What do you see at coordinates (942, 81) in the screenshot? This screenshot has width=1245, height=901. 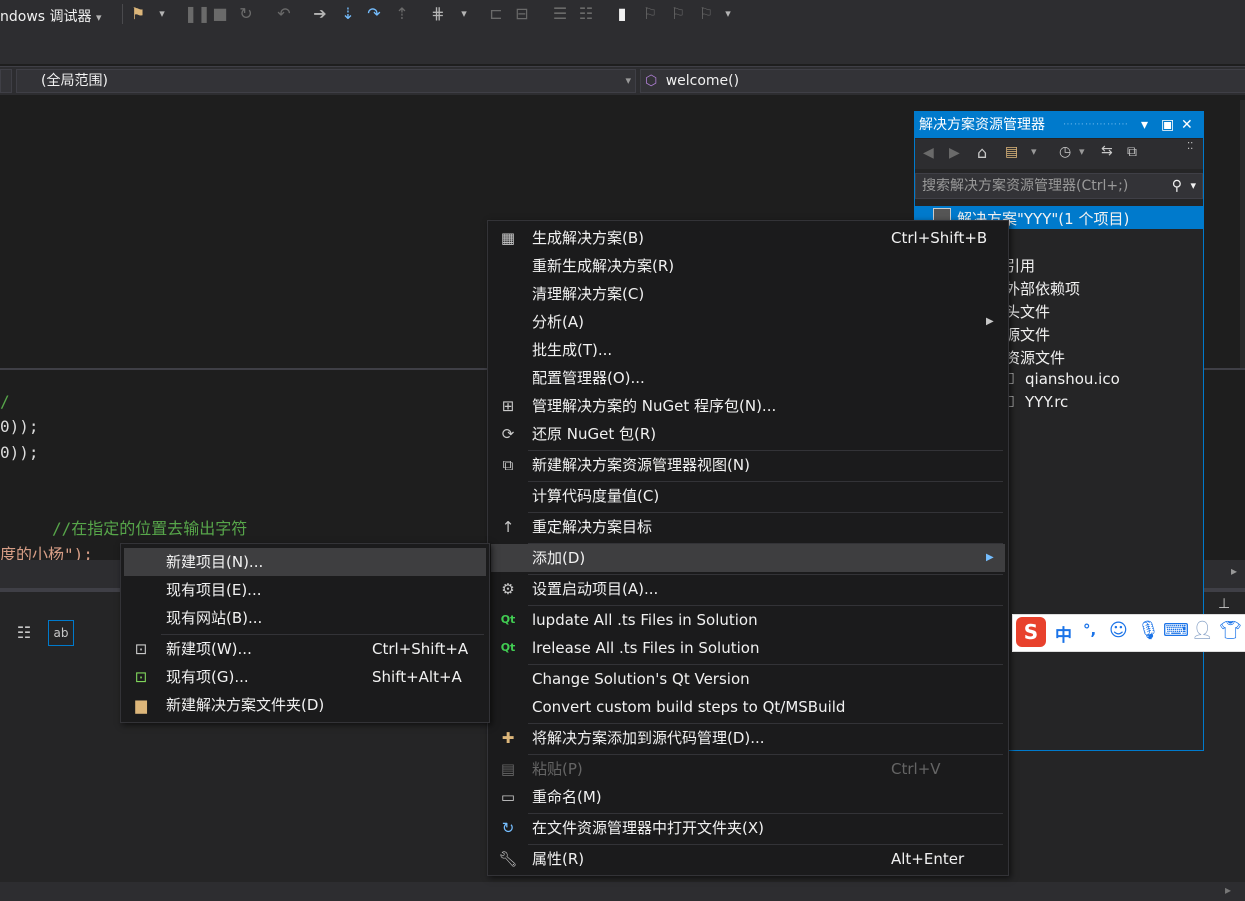 I see `function-dropdown: ⬡ welcome()` at bounding box center [942, 81].